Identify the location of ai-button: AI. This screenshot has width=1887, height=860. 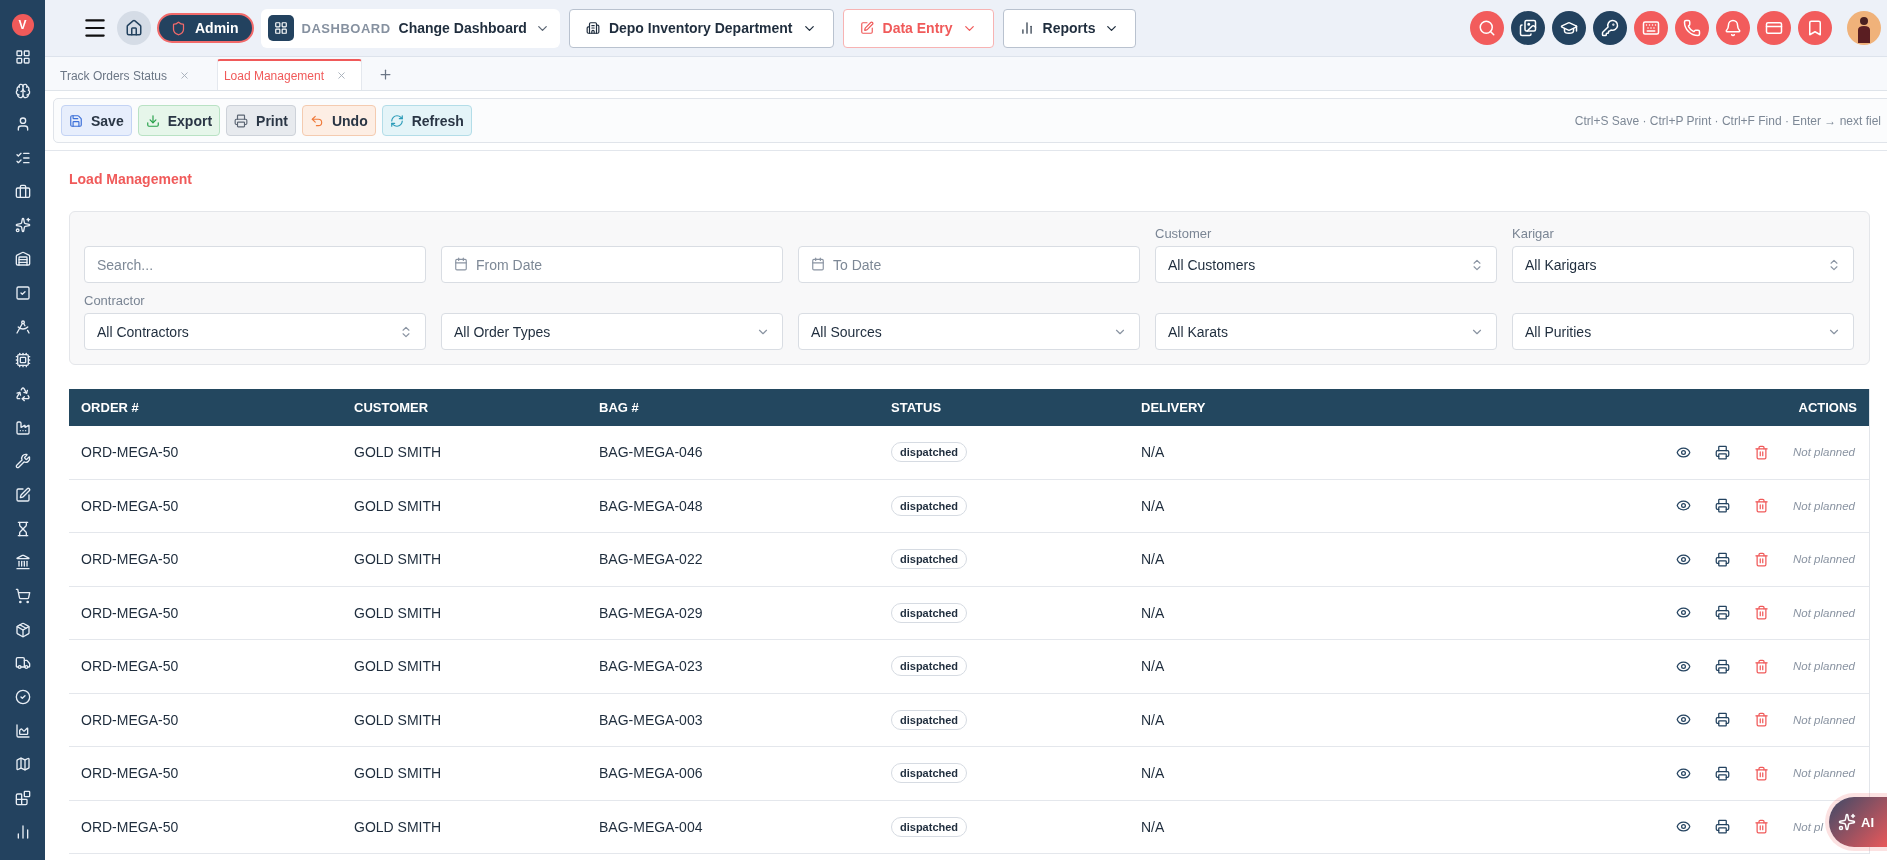
(1858, 822).